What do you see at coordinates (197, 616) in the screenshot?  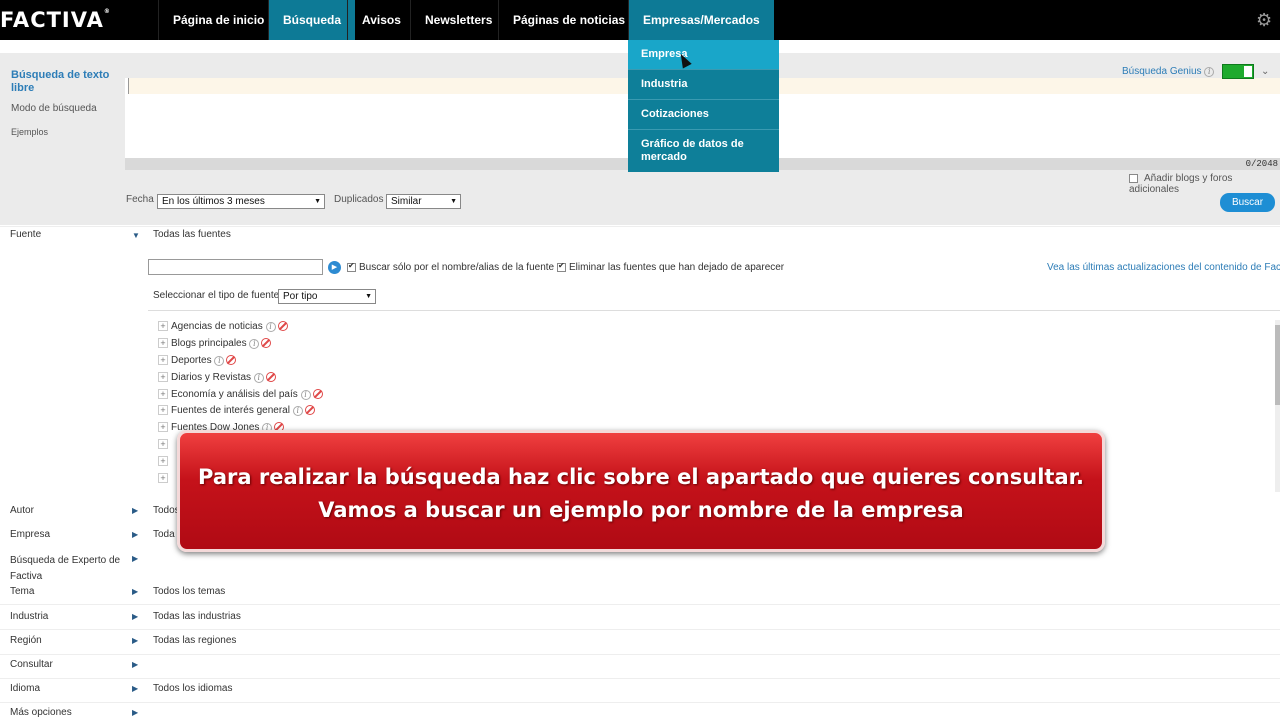 I see `row-industry-value: Todas las industrias` at bounding box center [197, 616].